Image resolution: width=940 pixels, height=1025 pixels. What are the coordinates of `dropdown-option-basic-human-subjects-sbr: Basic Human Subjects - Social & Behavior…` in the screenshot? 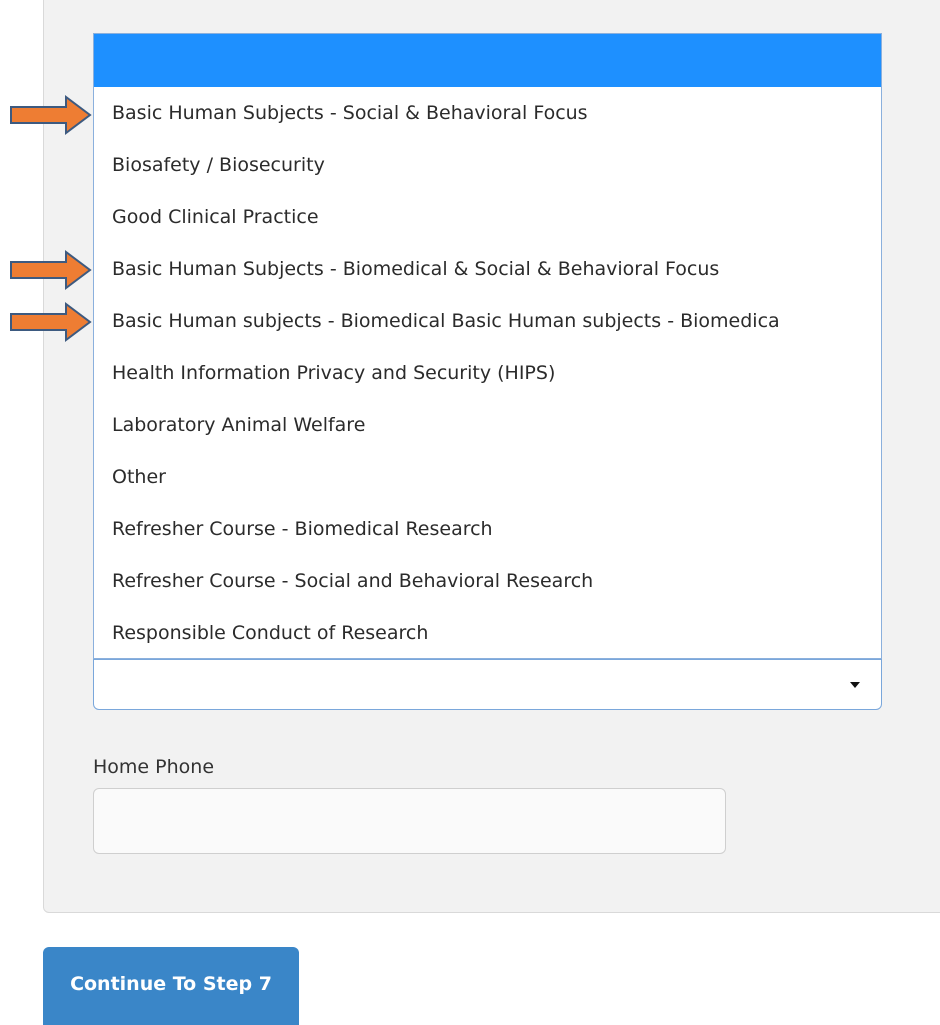 It's located at (487, 113).